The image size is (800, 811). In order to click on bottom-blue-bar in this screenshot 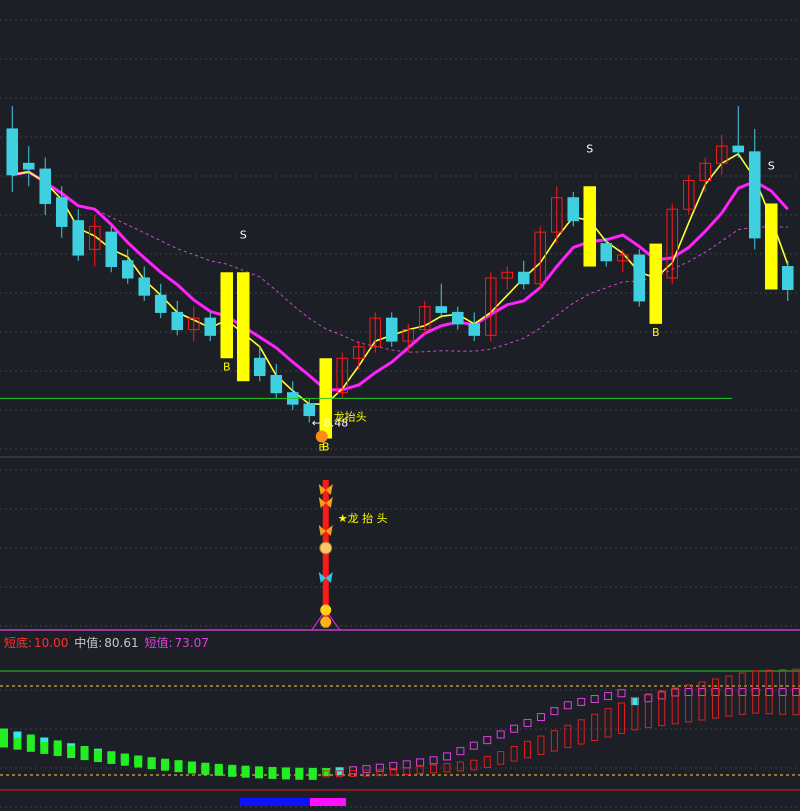, I will do `click(275, 802)`.